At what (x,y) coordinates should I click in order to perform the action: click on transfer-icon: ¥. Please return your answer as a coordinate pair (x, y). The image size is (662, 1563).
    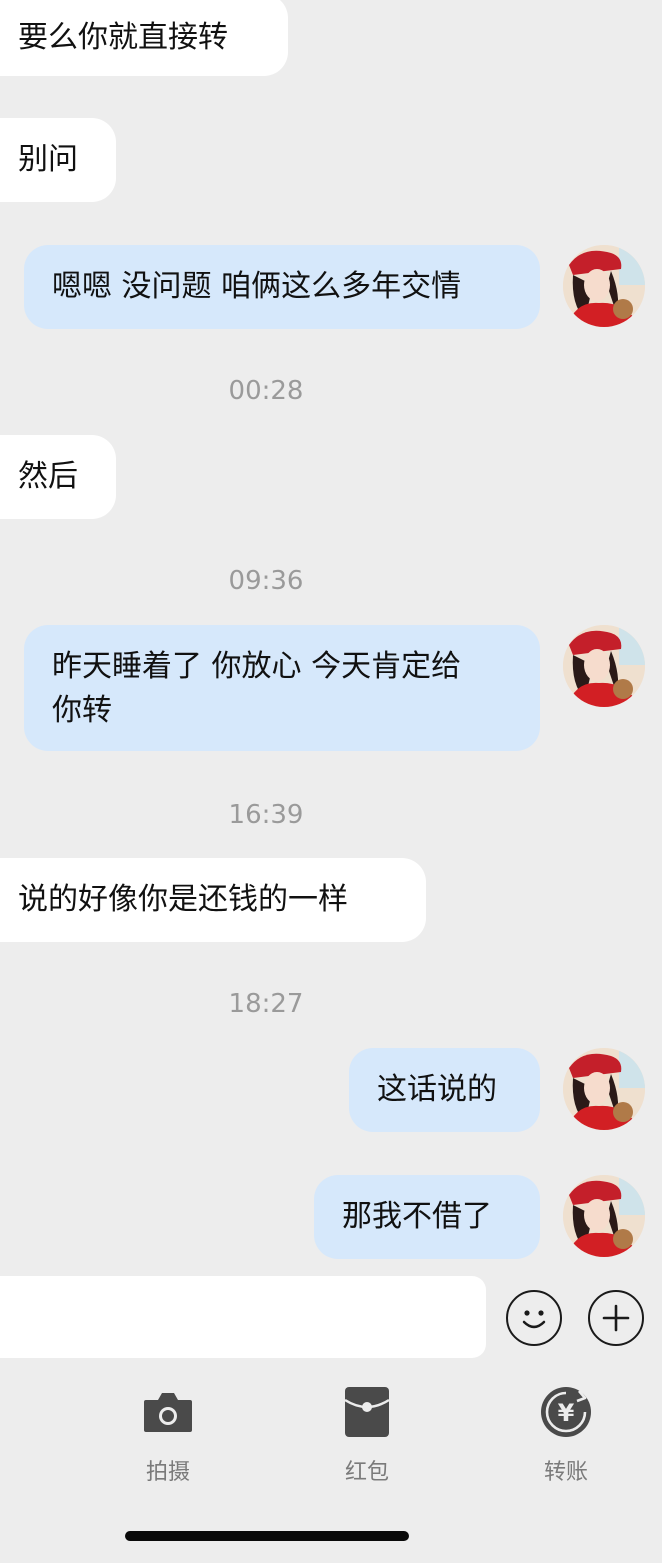
    Looking at the image, I should click on (566, 1412).